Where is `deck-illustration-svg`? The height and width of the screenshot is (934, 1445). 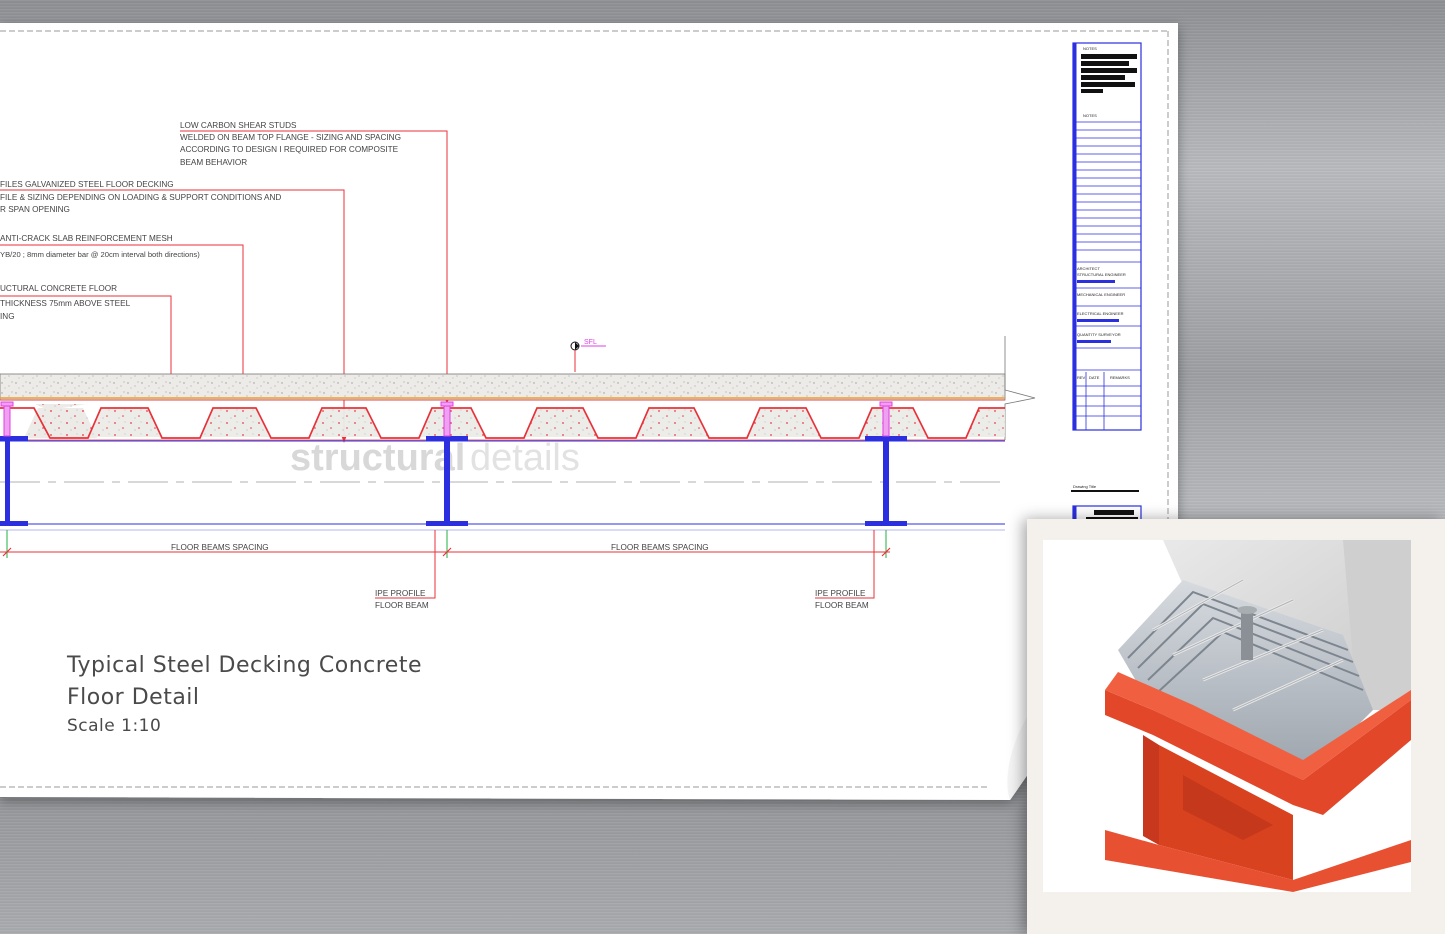 deck-illustration-svg is located at coordinates (1227, 716).